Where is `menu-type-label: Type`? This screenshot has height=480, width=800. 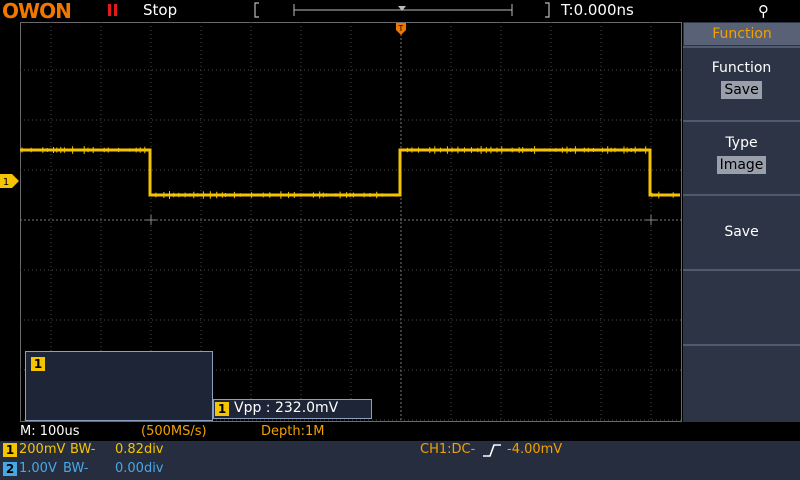
menu-type-label: Type is located at coordinates (741, 143).